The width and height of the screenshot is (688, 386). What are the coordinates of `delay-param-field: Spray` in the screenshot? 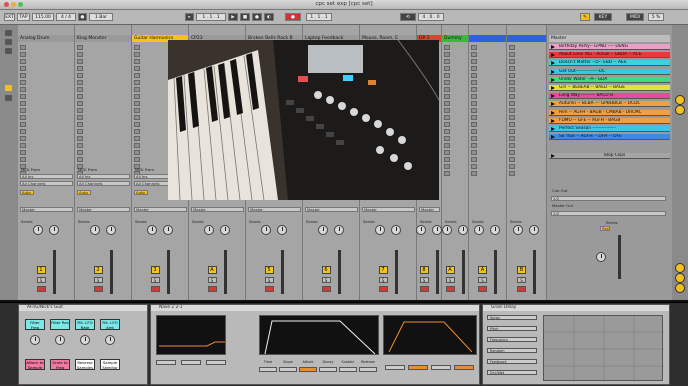 It's located at (512, 317).